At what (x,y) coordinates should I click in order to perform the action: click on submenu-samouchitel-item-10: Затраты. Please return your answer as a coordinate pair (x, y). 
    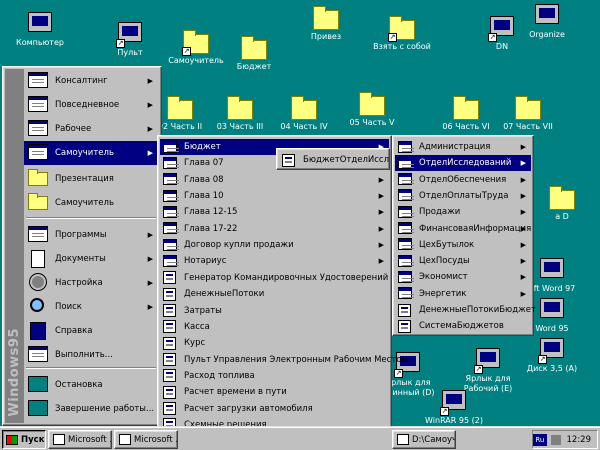
    Looking at the image, I should click on (274, 311).